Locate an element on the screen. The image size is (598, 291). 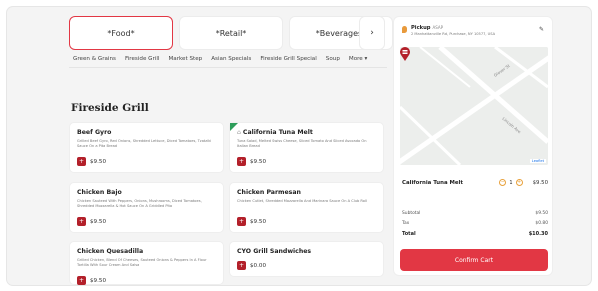
location-map: Glover St Lincoln Ave Leaflet is located at coordinates (474, 106).